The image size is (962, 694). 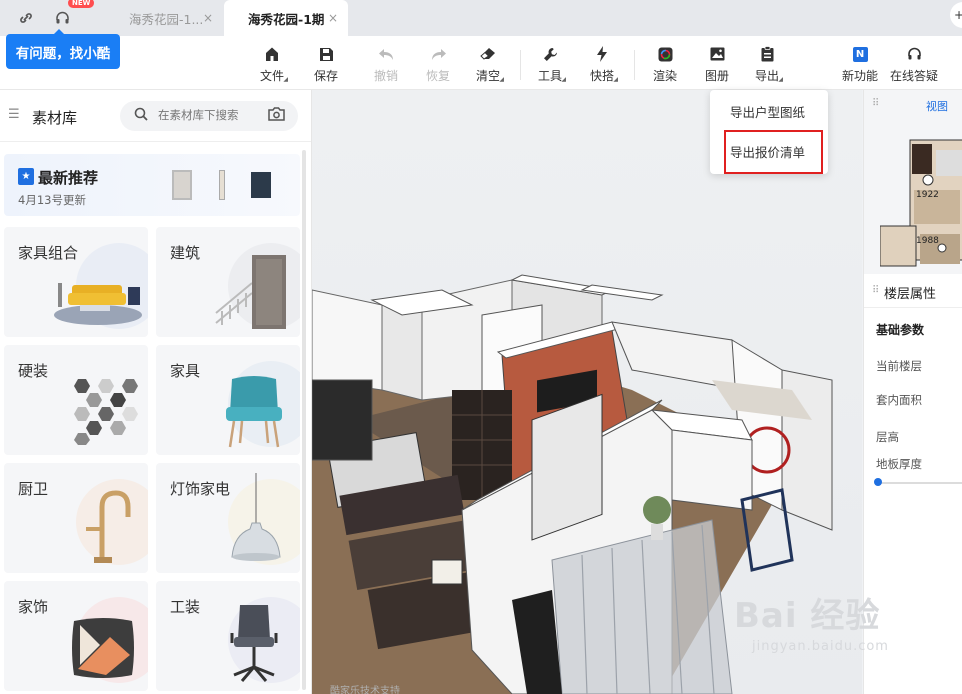 I want to click on minimap-dimension-label: 1922, so click(x=927, y=195).